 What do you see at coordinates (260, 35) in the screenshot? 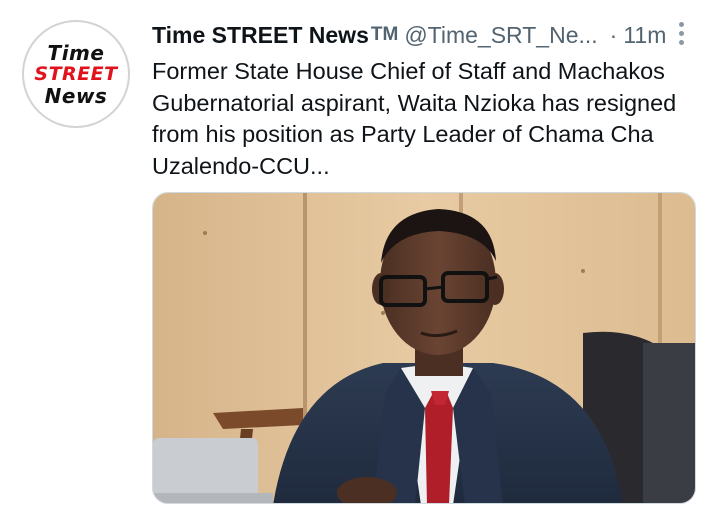
I see `display-name: Time STREET News` at bounding box center [260, 35].